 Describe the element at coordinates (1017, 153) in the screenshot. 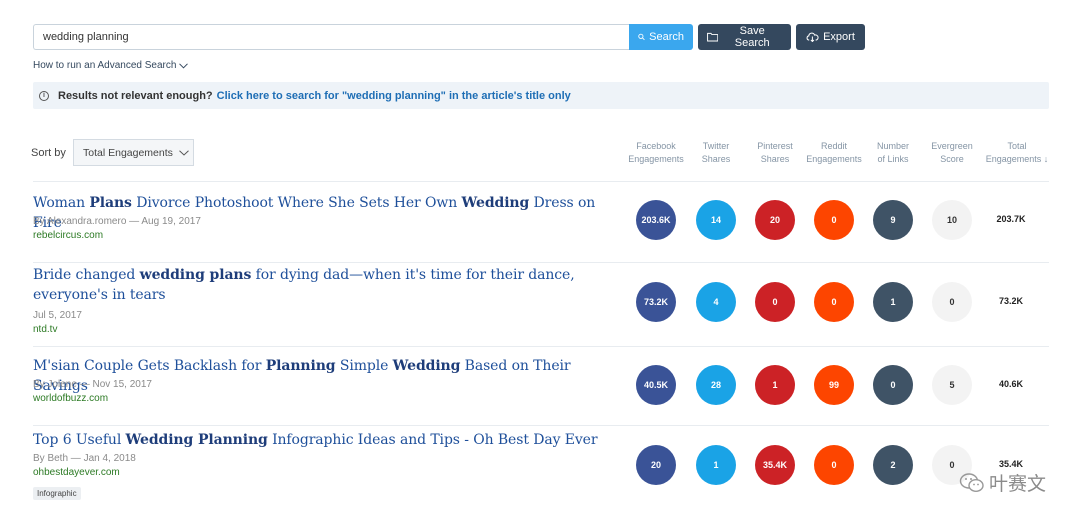

I see `col-header-total: Total Engagements ↓` at that location.